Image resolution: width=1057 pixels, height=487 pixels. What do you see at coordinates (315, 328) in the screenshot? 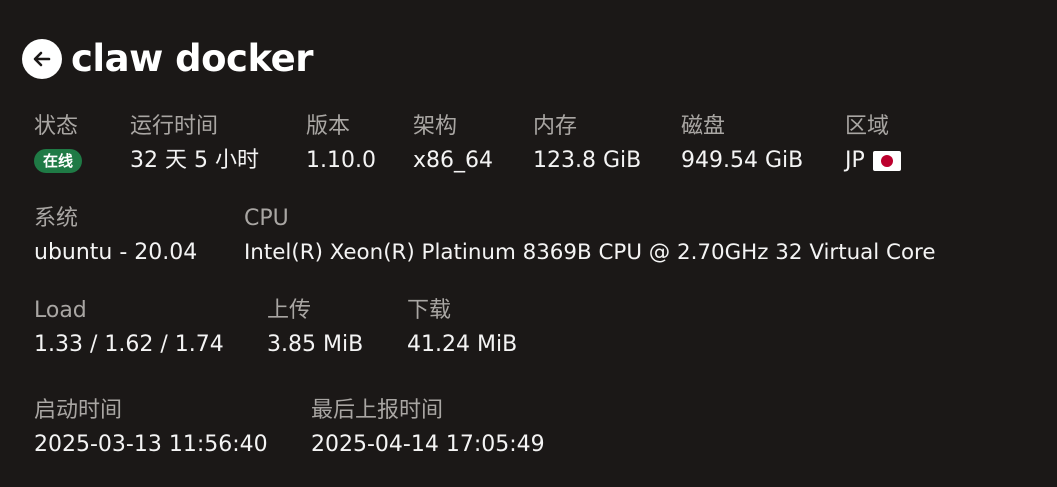
I see `upload-field: 上传 3.85 MiB` at bounding box center [315, 328].